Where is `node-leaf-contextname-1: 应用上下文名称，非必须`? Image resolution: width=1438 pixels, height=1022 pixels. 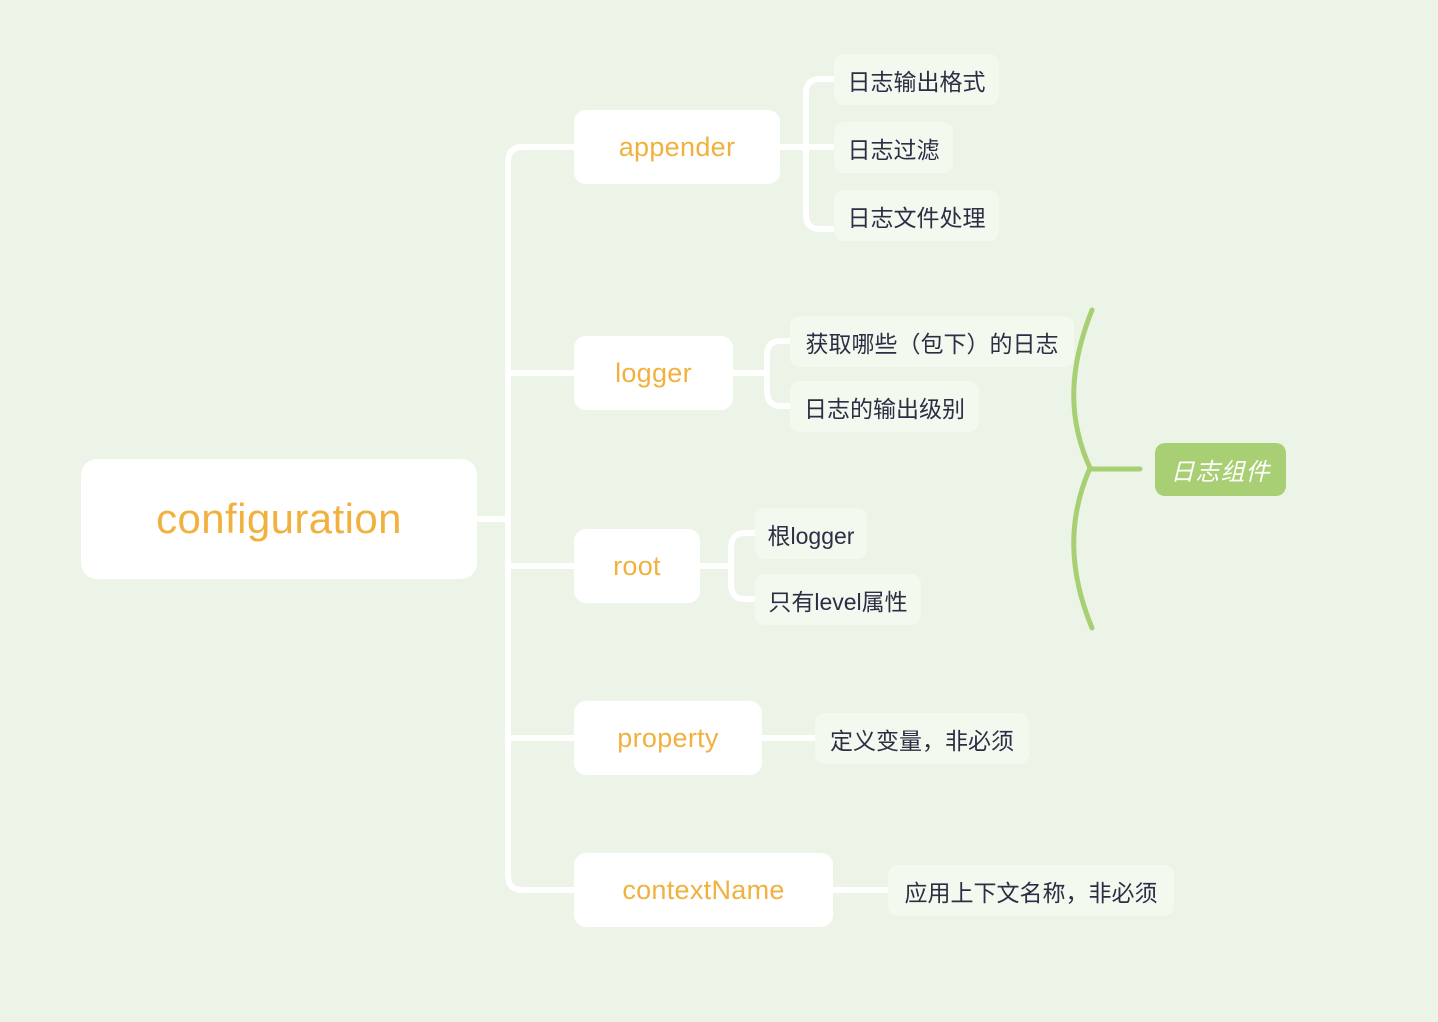
node-leaf-contextname-1: 应用上下文名称，非必须 is located at coordinates (1031, 890).